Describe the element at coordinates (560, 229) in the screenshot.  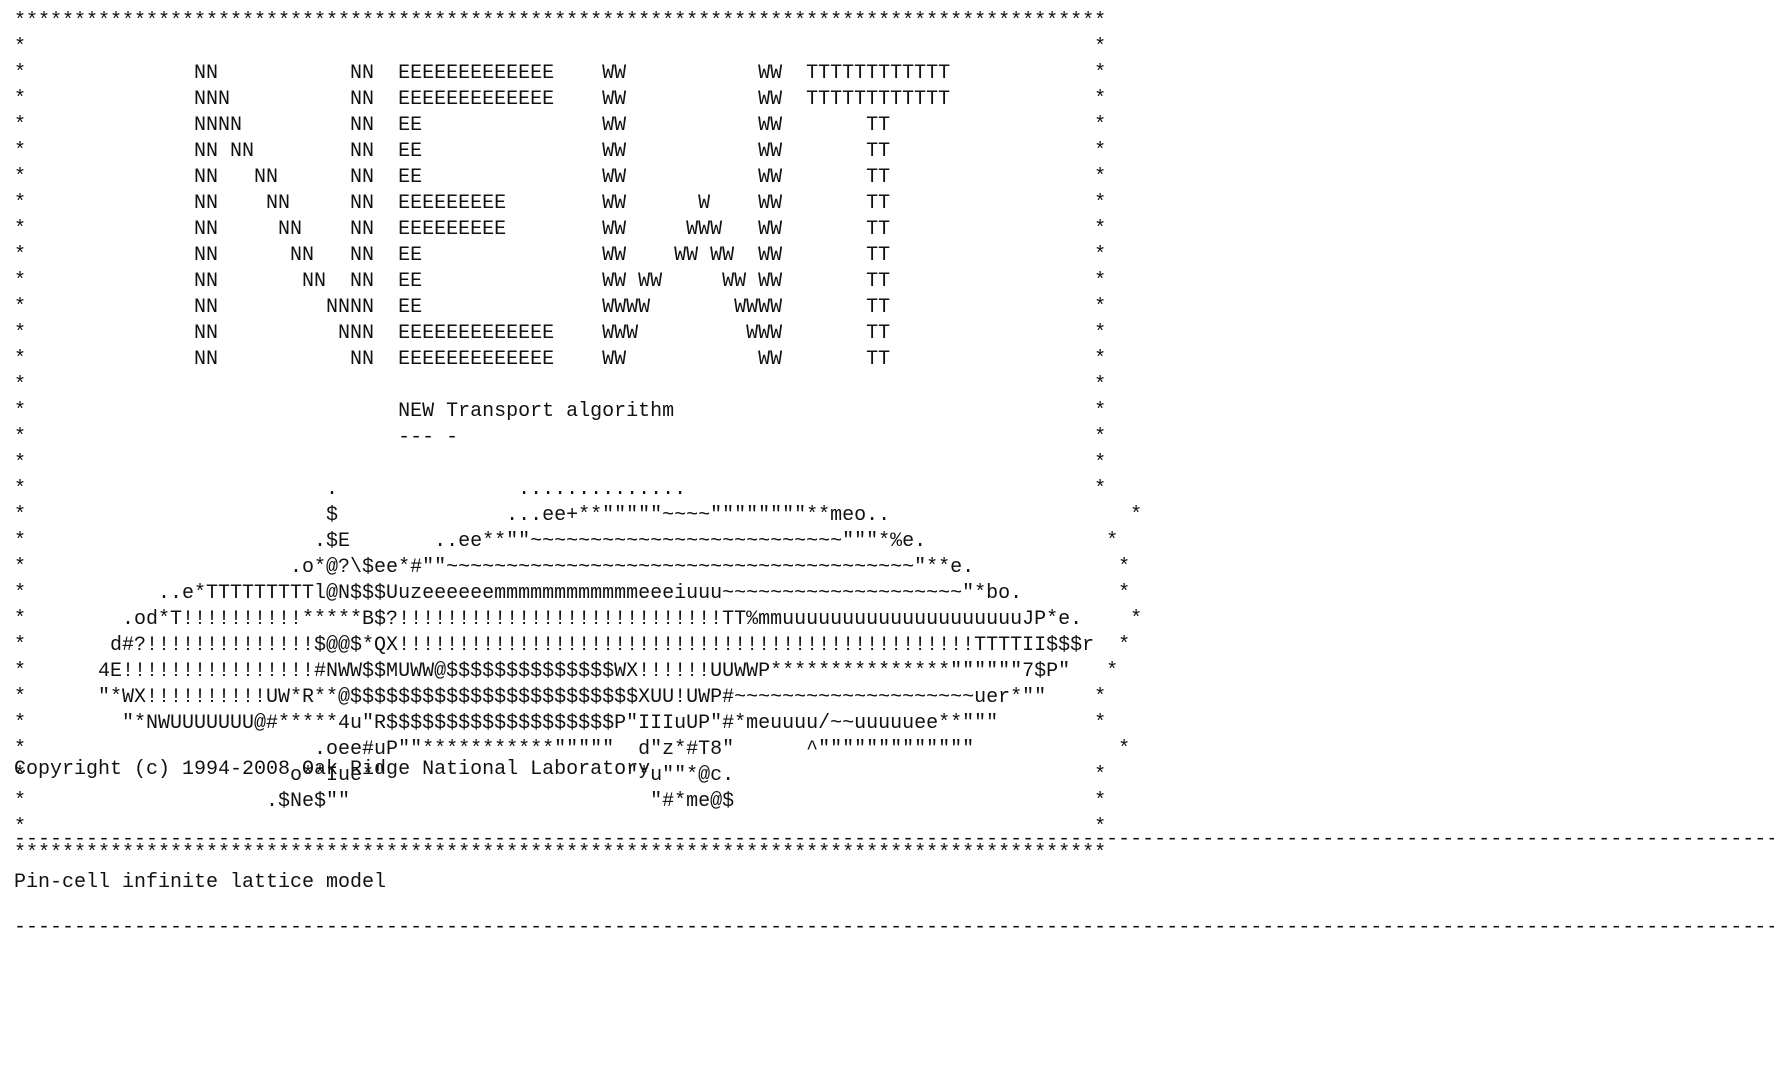
I see `banner-line: * NN NN NN EEEEEEEEE WW WWW WW TT *` at that location.